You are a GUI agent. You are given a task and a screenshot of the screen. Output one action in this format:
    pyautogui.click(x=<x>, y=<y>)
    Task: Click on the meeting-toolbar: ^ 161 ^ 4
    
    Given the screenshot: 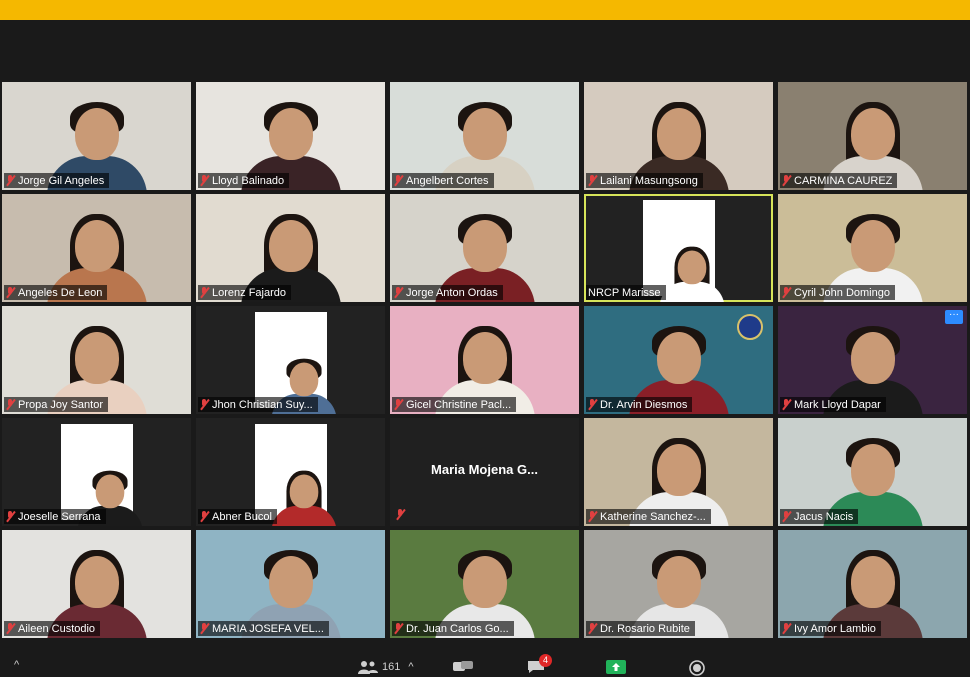 What is the action you would take?
    pyautogui.click(x=485, y=664)
    